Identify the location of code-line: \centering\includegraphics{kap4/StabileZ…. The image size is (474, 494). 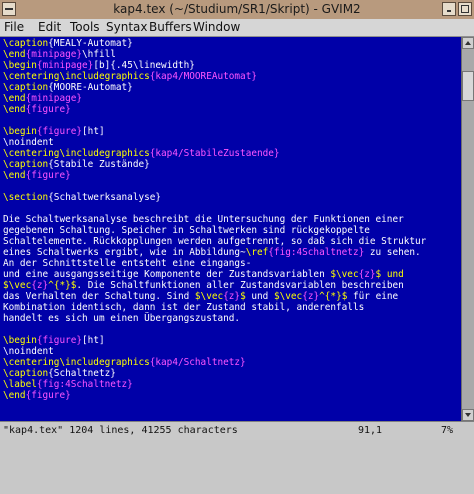
(141, 153).